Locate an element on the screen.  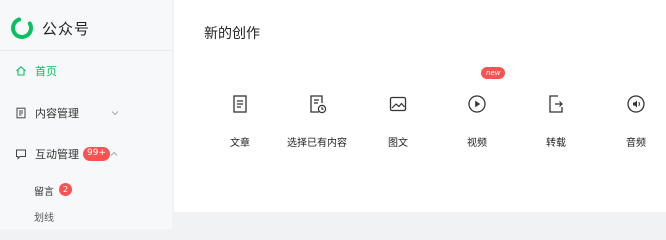
sidebar-subitem-label: 留言 is located at coordinates (44, 192).